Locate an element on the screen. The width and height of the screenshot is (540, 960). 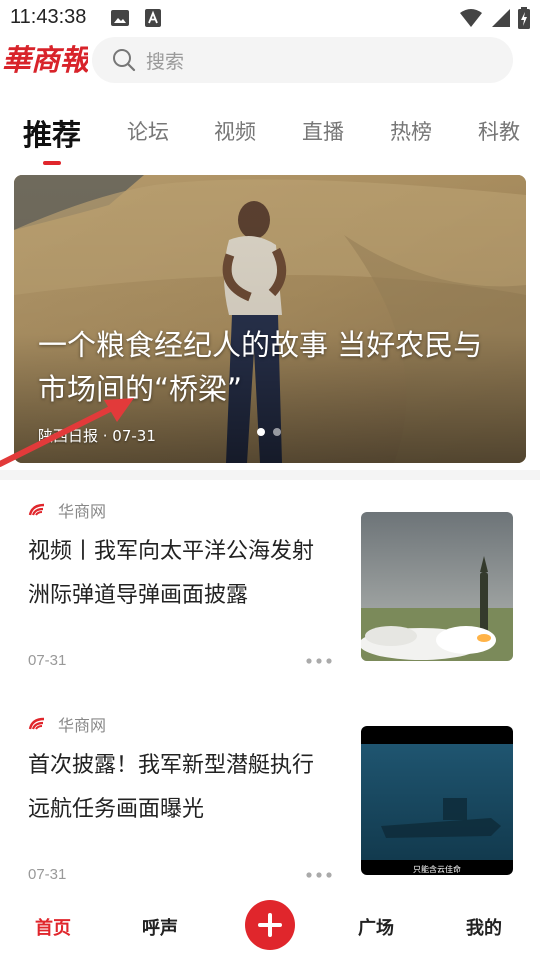
tab-science: 科教 is located at coordinates (499, 131).